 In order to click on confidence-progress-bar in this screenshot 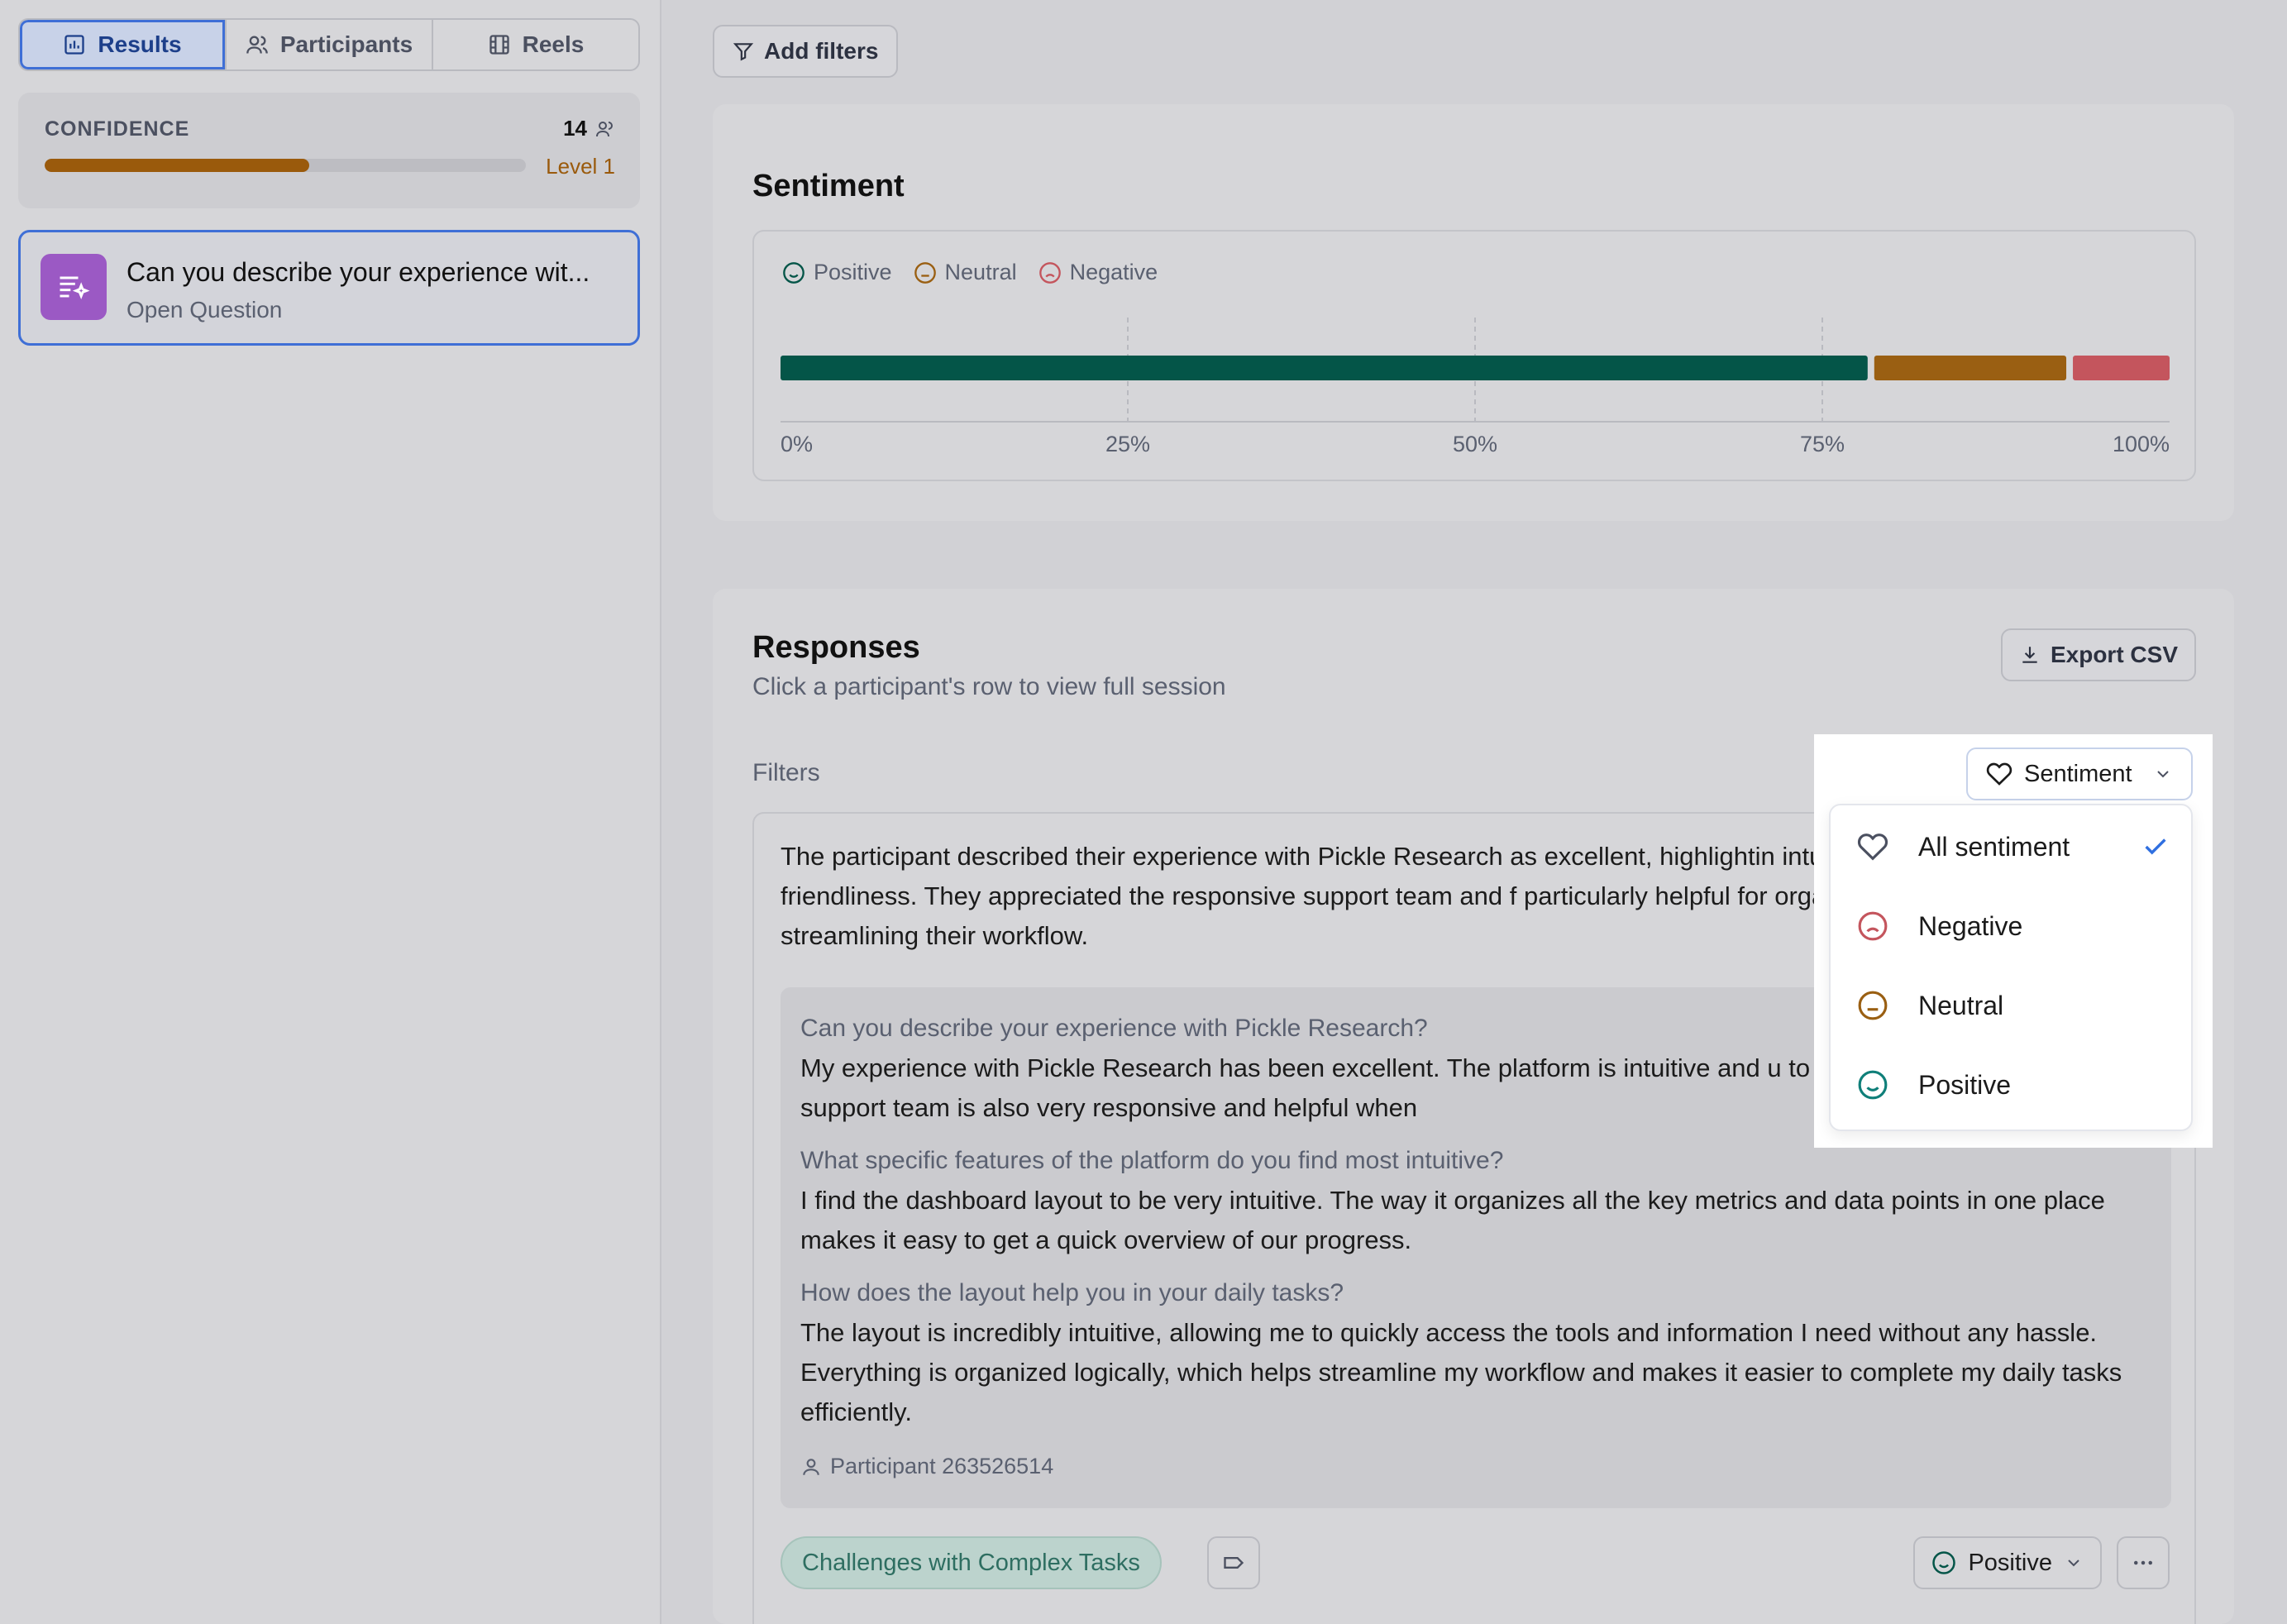, I will do `click(286, 165)`.